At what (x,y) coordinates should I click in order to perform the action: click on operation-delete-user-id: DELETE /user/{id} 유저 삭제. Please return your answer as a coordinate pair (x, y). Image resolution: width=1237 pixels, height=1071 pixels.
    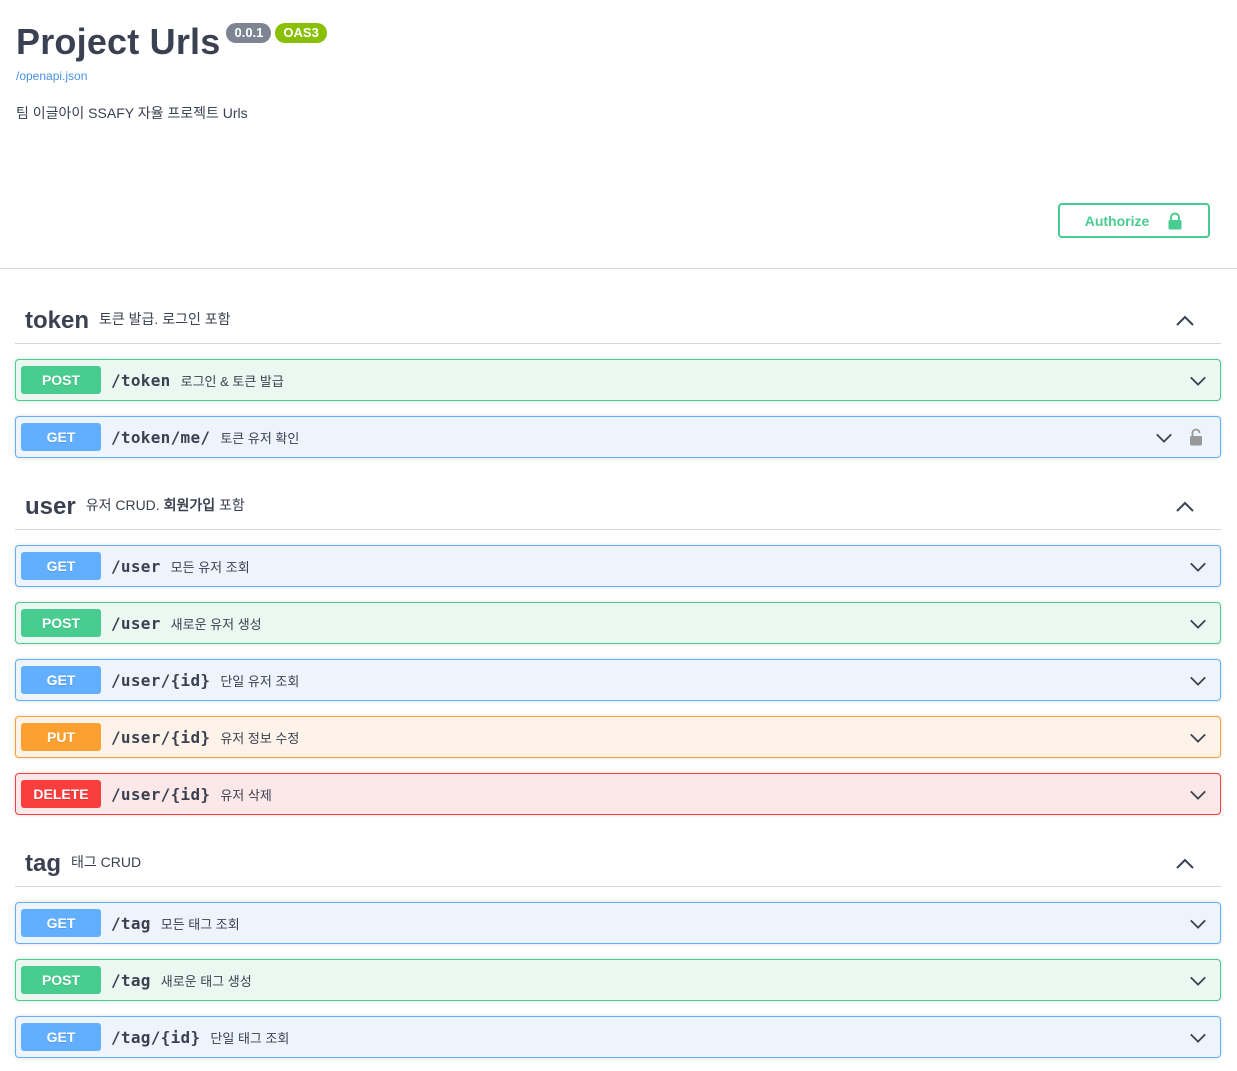
    Looking at the image, I should click on (618, 794).